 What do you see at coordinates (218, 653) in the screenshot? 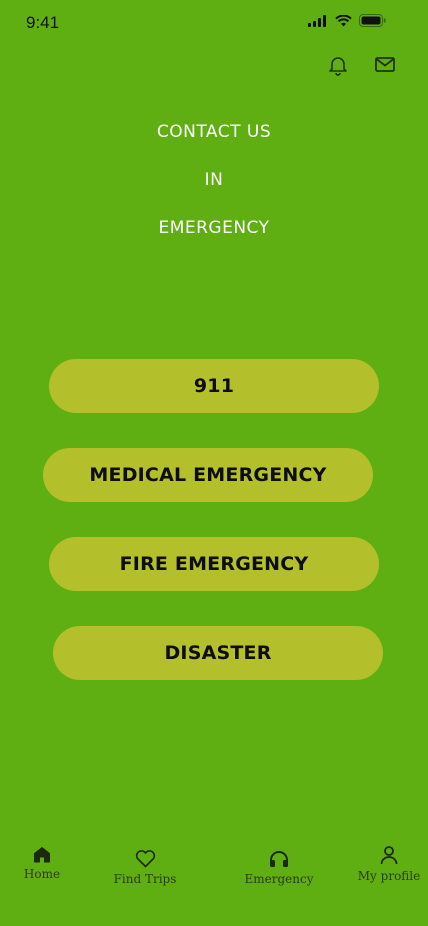
I see `disaster-button: DISASTER` at bounding box center [218, 653].